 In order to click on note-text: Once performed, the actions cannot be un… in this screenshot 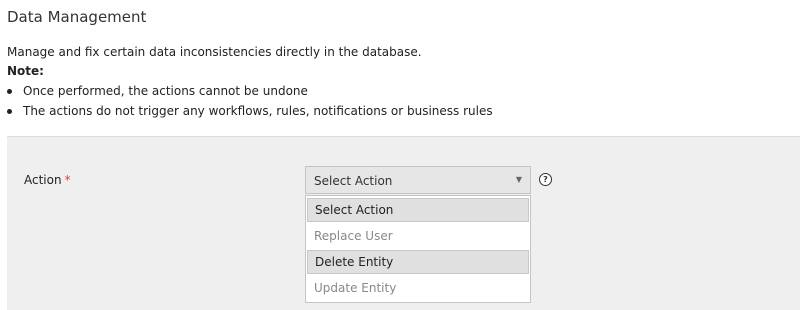, I will do `click(165, 91)`.